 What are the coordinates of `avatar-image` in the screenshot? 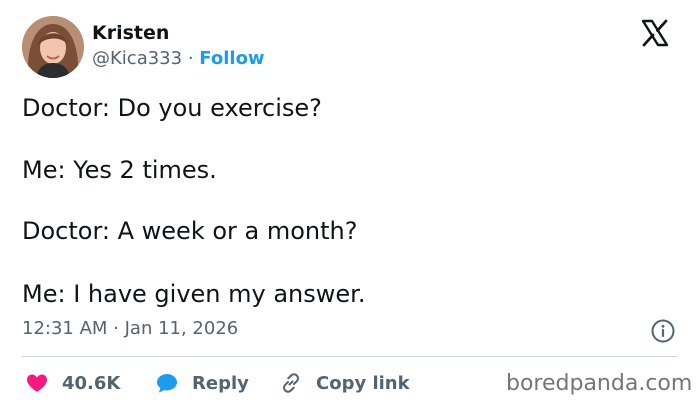 It's located at (53, 47).